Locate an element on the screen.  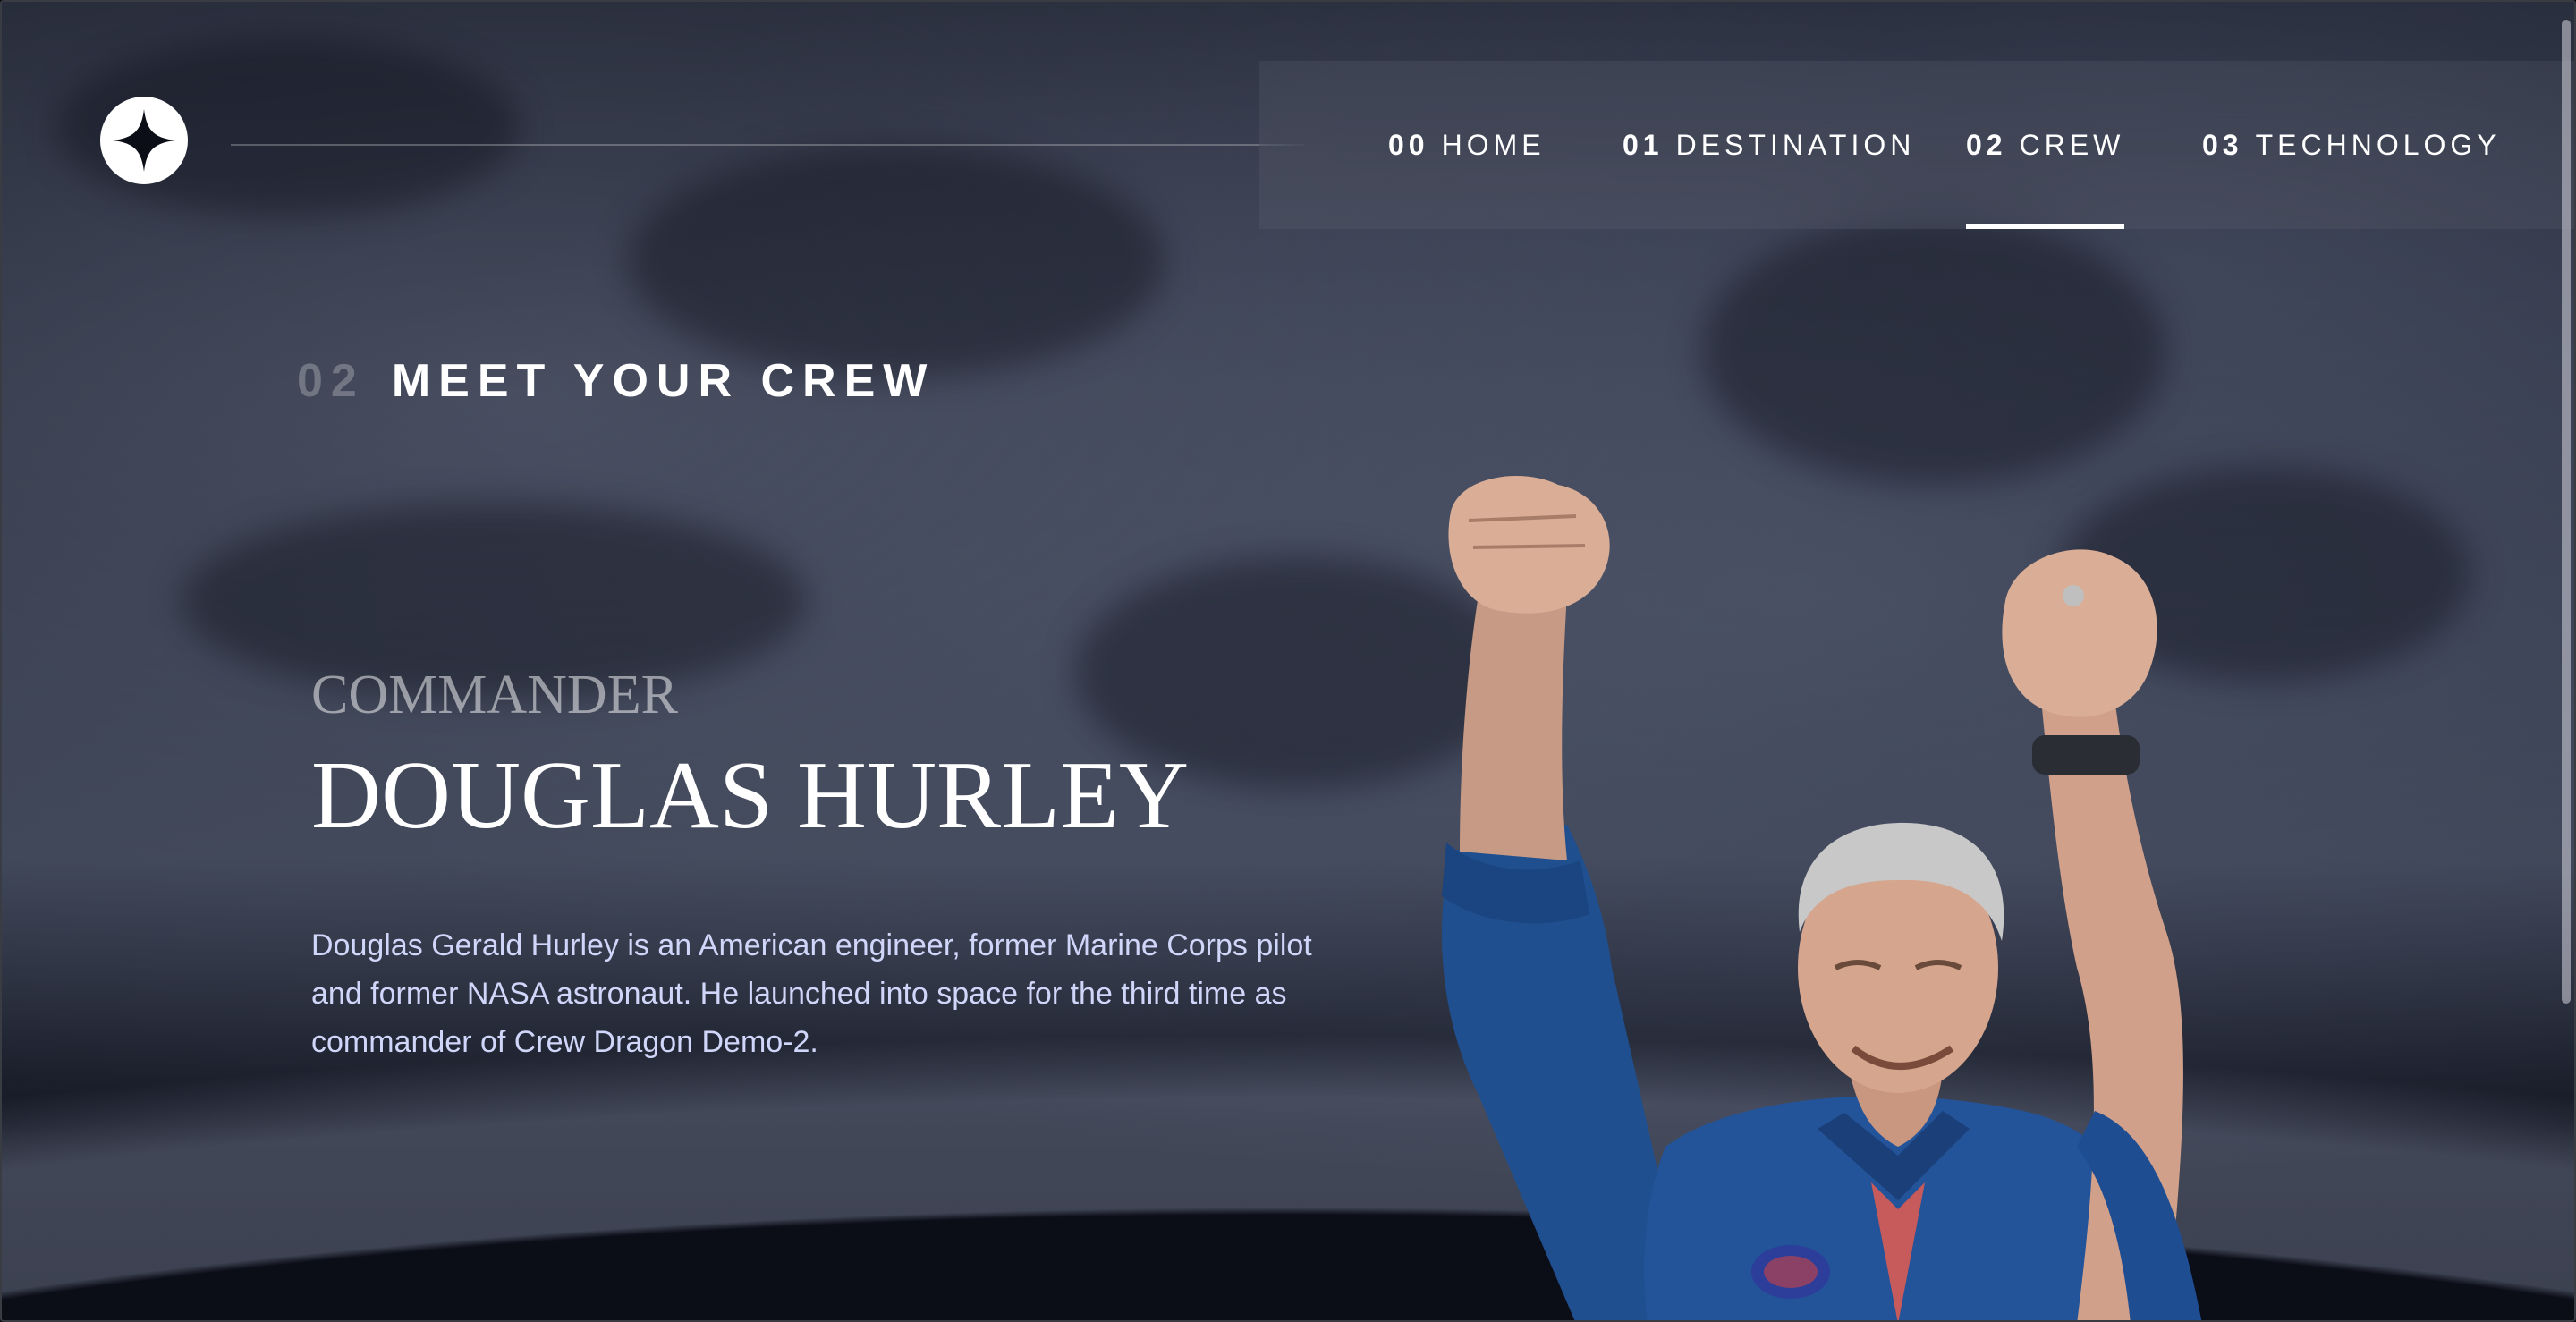
nav-item-label: CREW is located at coordinates (2072, 145).